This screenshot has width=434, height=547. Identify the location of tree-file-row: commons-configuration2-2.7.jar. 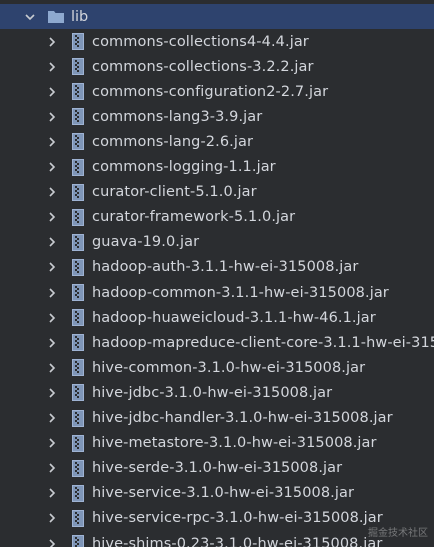
(217, 91).